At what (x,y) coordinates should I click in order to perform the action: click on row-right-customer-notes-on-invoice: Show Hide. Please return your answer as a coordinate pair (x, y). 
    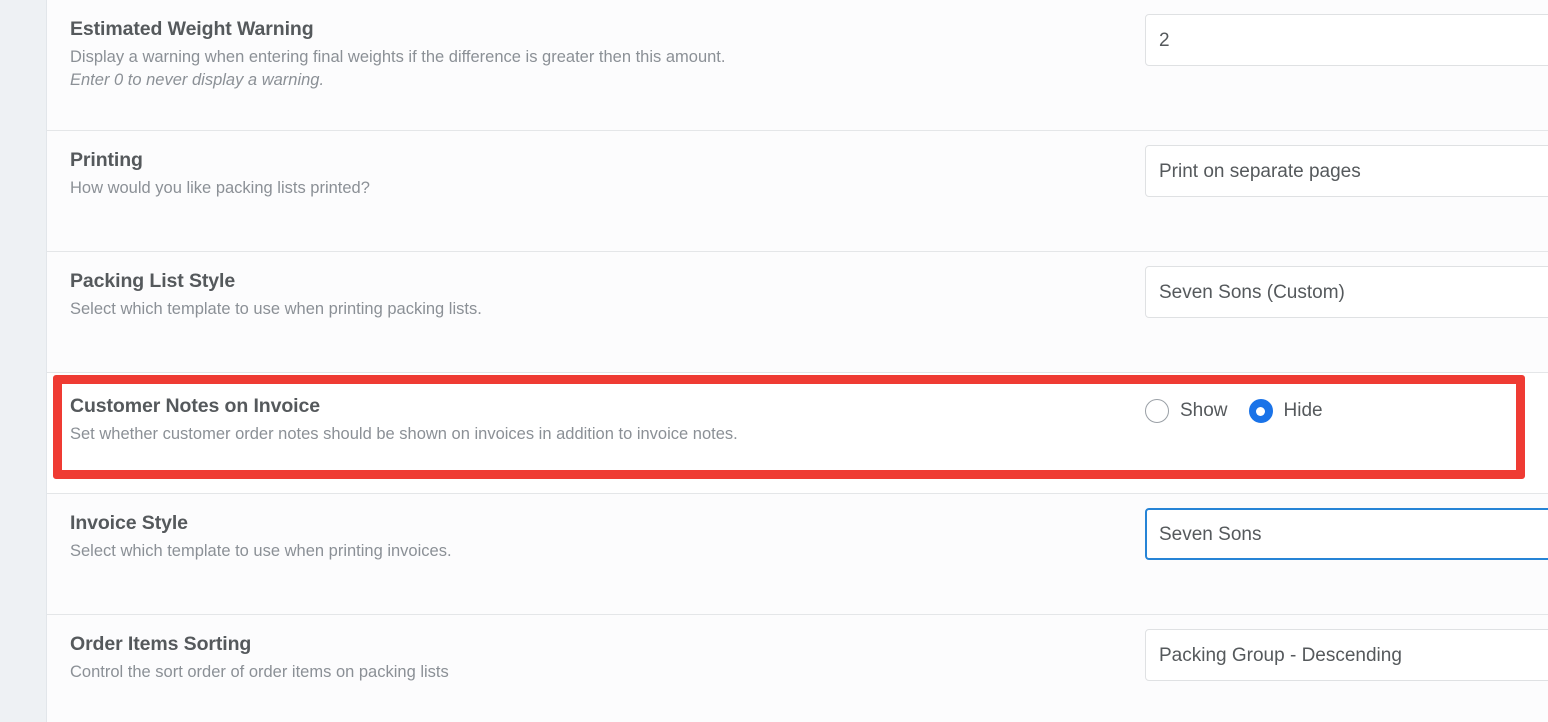
    Looking at the image, I should click on (1346, 398).